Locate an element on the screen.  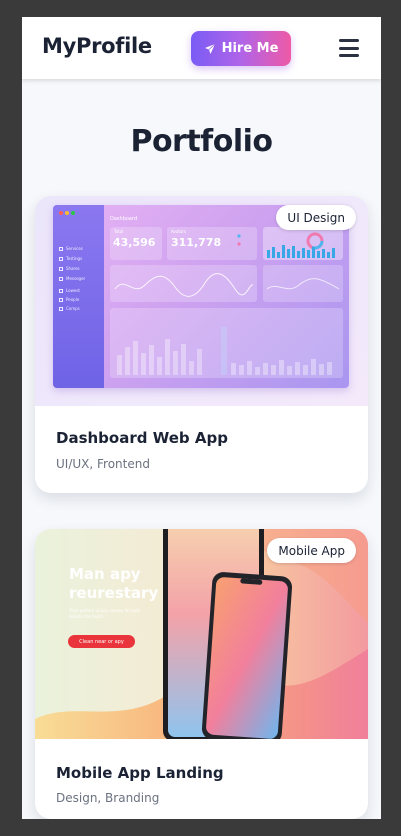
project-title: Dashboard Web App is located at coordinates (142, 438).